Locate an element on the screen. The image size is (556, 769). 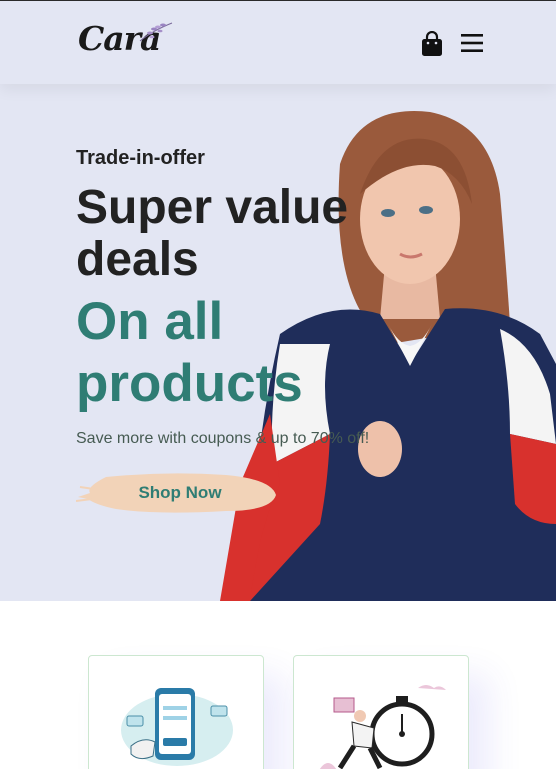
payment-phone-illustration is located at coordinates (177, 727).